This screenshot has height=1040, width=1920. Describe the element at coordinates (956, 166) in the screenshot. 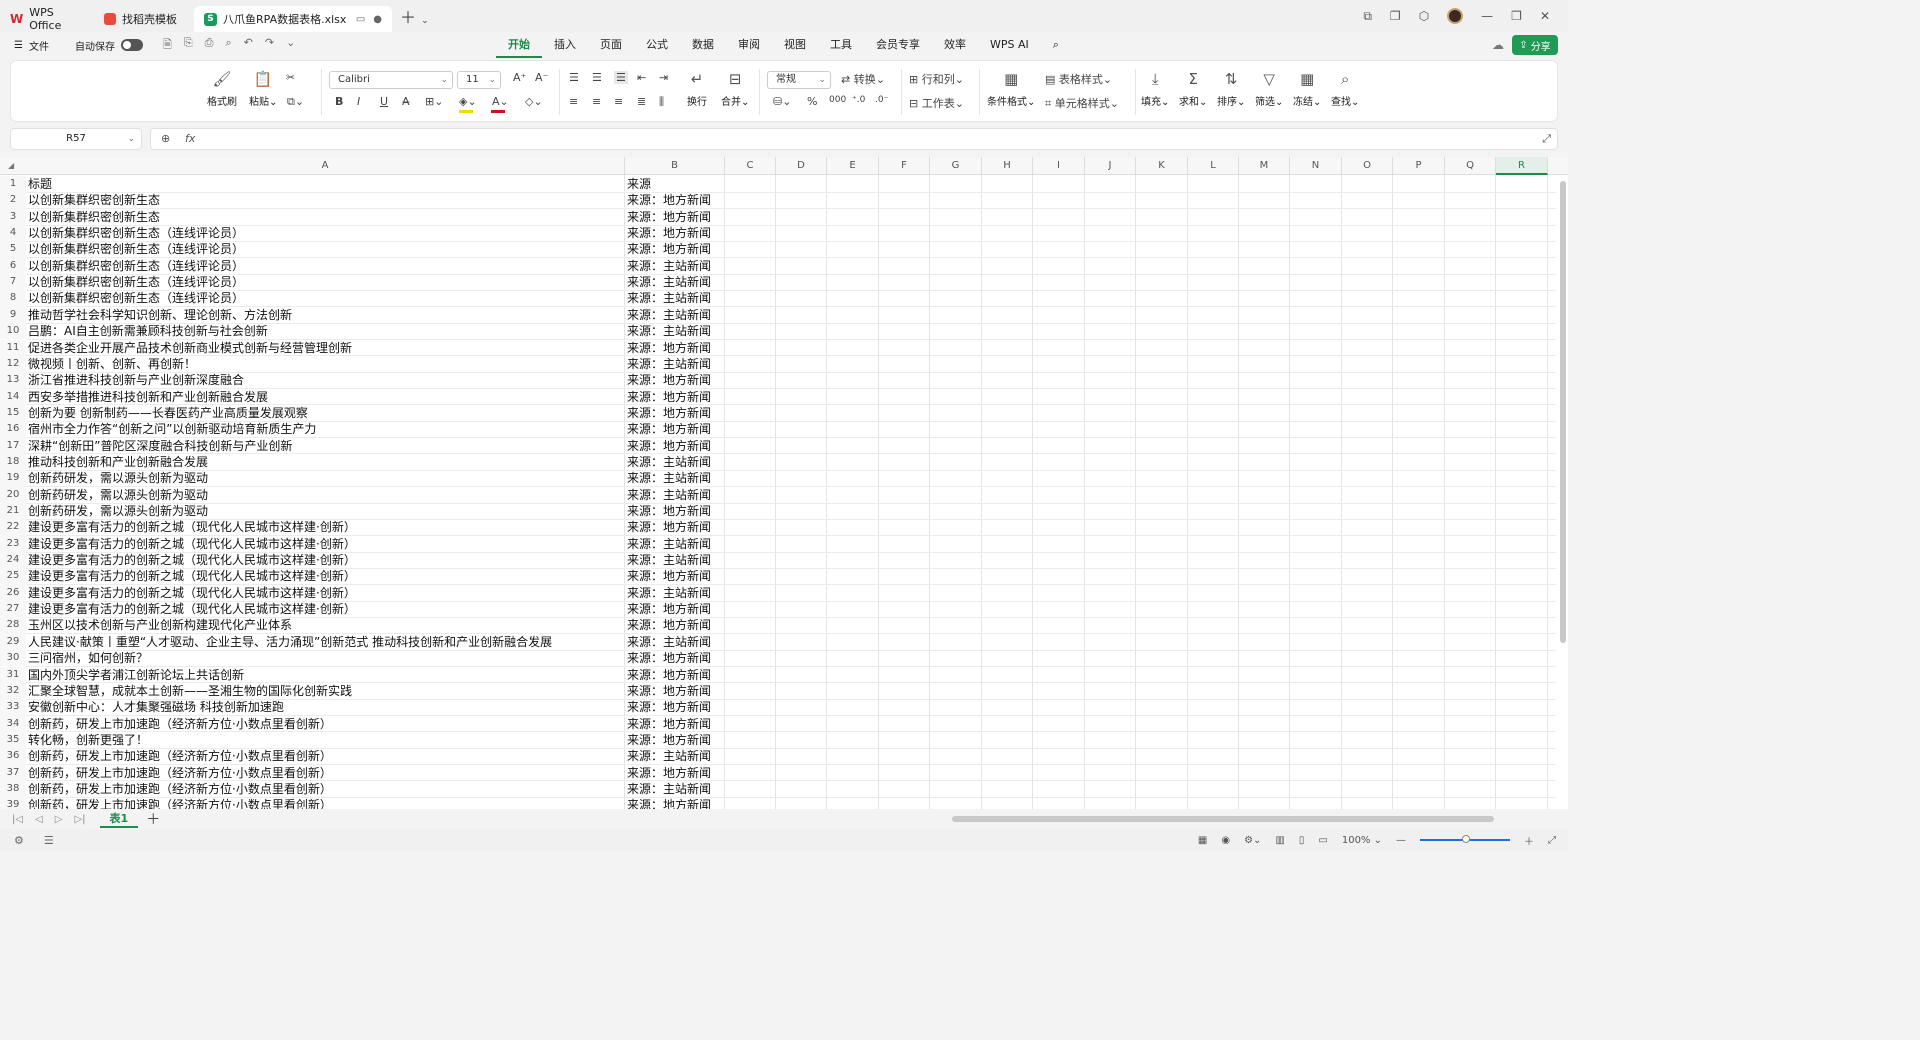

I see `column-header-g: G` at that location.